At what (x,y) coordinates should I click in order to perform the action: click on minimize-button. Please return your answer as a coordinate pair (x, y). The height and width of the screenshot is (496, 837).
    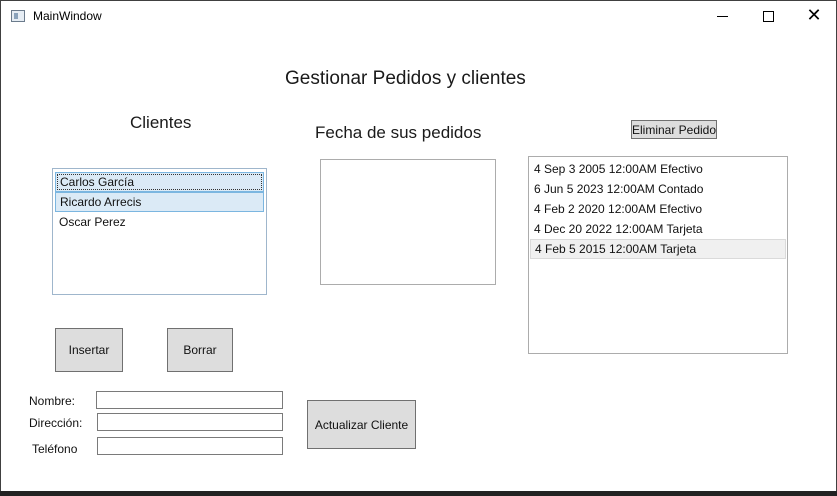
    Looking at the image, I should click on (722, 16).